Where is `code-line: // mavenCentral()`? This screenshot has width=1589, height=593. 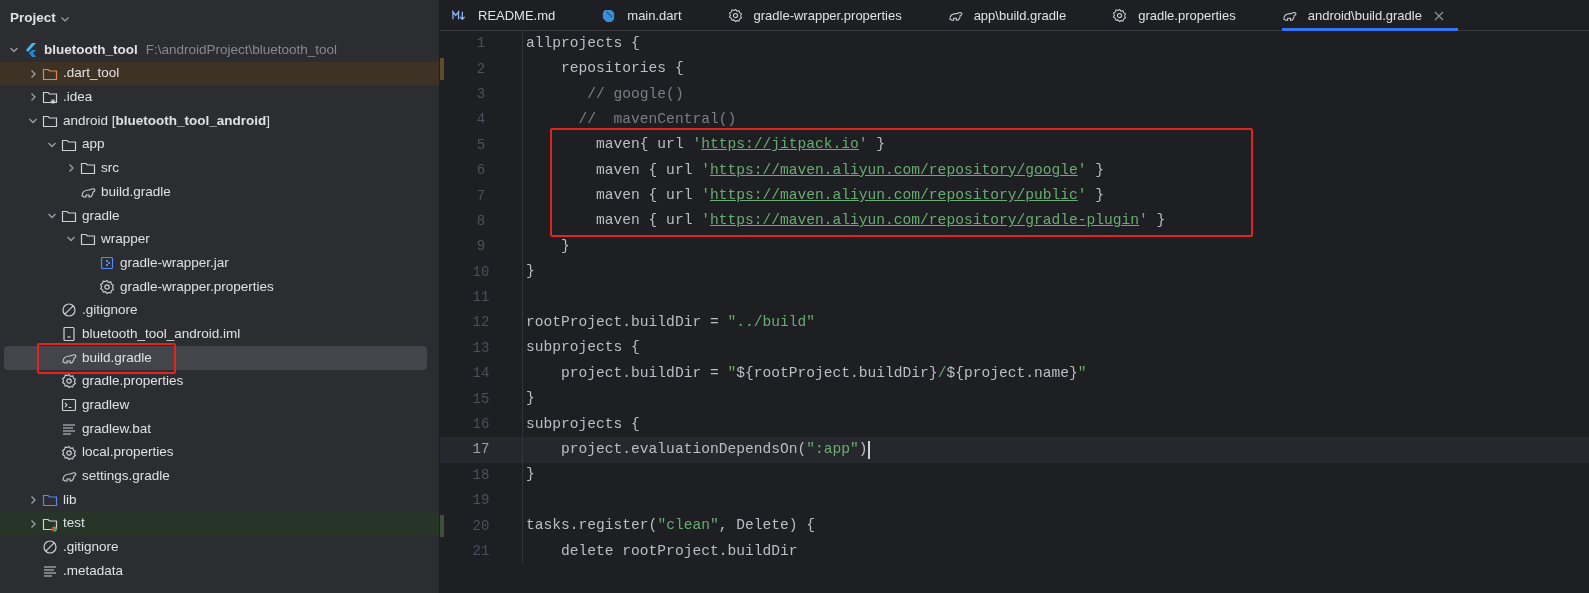 code-line: // mavenCentral() is located at coordinates (657, 119).